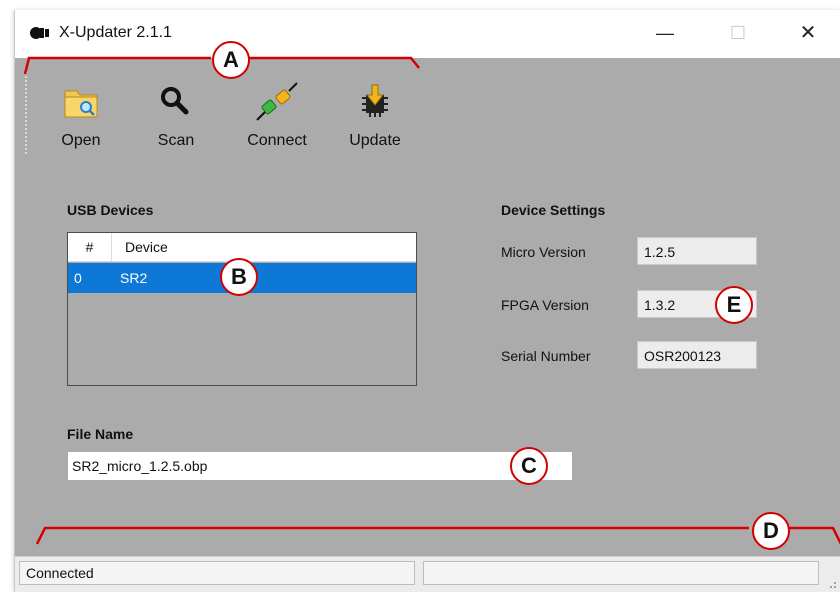 This screenshot has height=592, width=840. I want to click on magnifier-icon, so click(175, 101).